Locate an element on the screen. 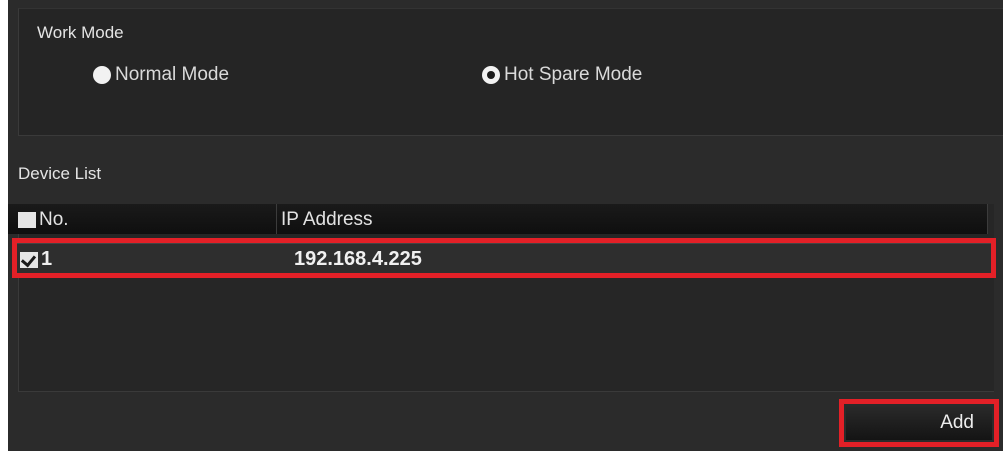  row-no-value: 1 is located at coordinates (47, 259).